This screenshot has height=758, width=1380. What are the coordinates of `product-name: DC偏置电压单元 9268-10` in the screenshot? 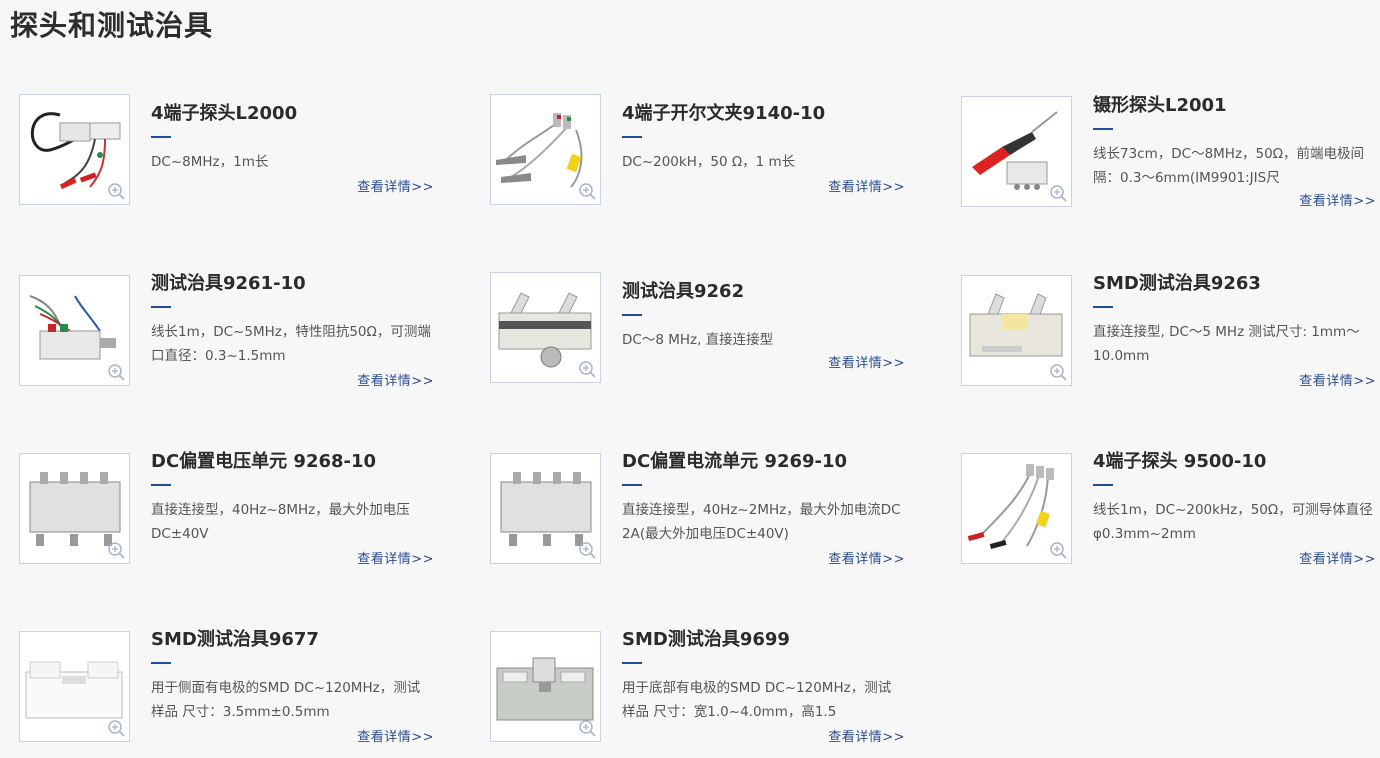 It's located at (292, 462).